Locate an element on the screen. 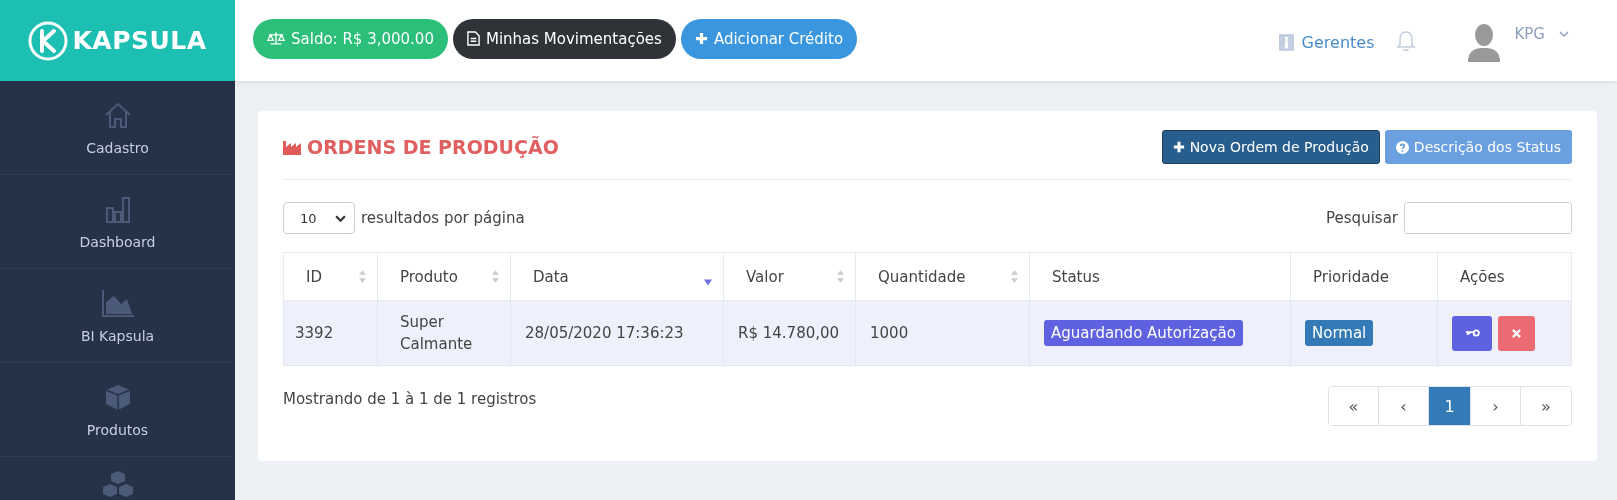 This screenshot has width=1617, height=500. panel-title: ORDENS DE PRODUÇÃO is located at coordinates (421, 147).